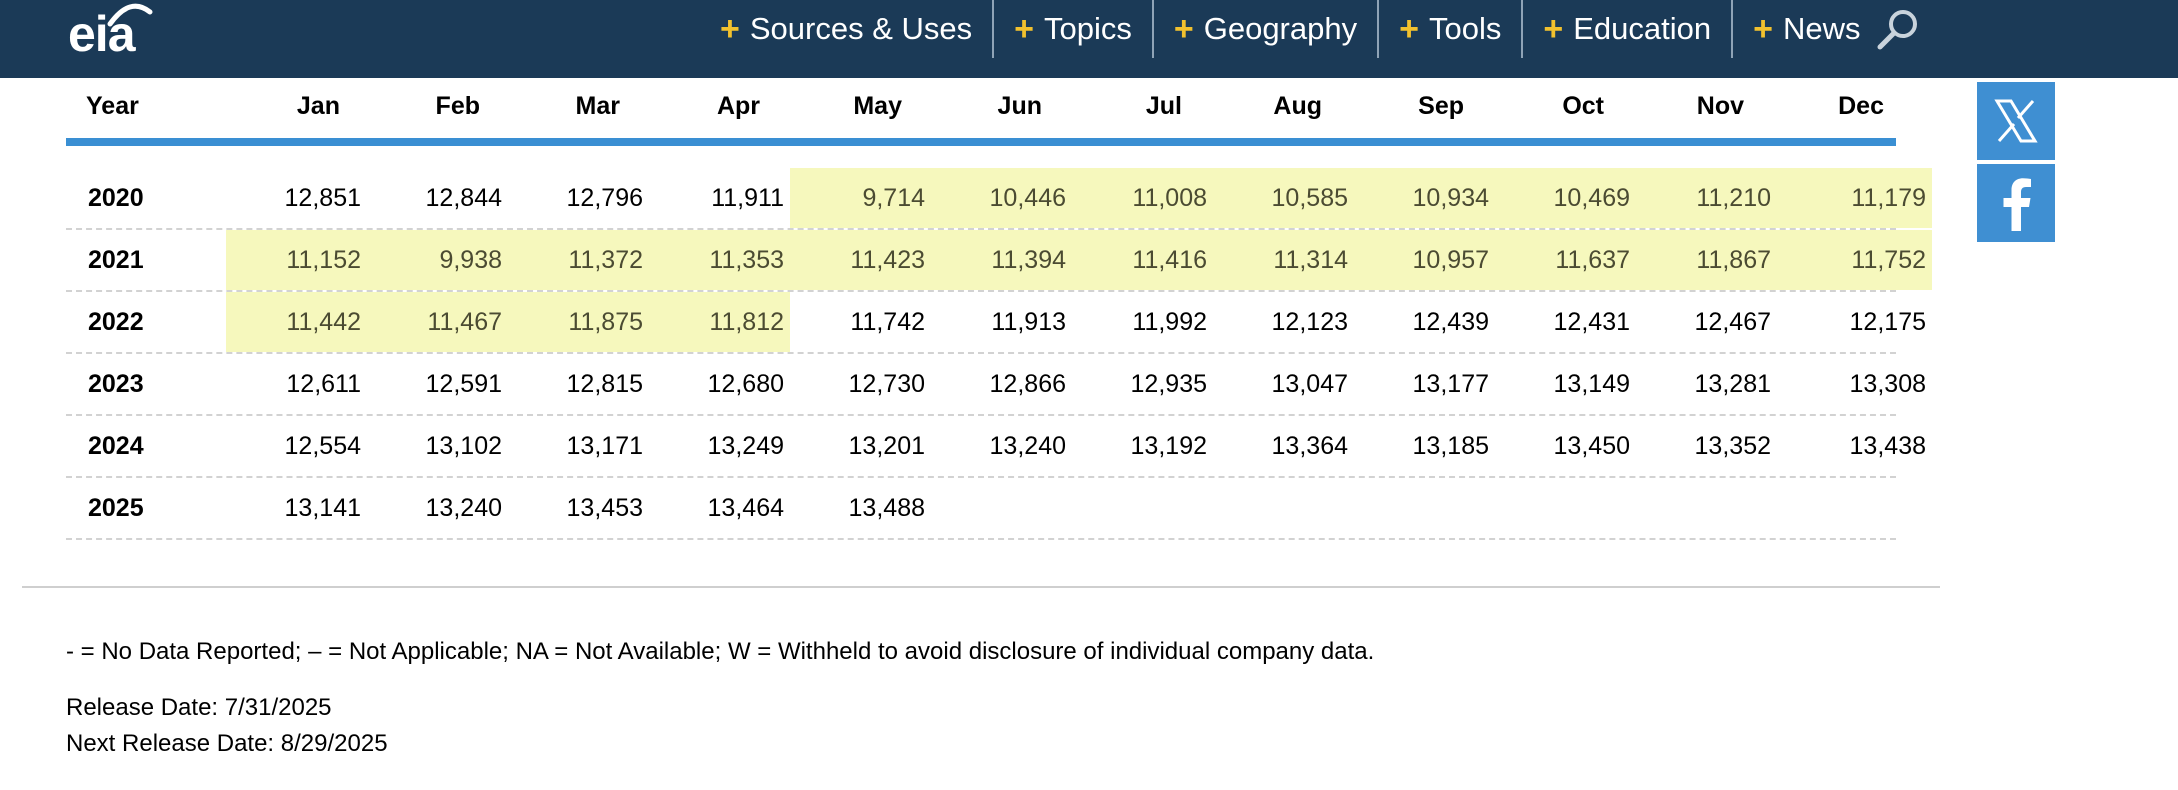 The height and width of the screenshot is (790, 2178). Describe the element at coordinates (1450, 322) in the screenshot. I see `table-cell: 12,439` at that location.